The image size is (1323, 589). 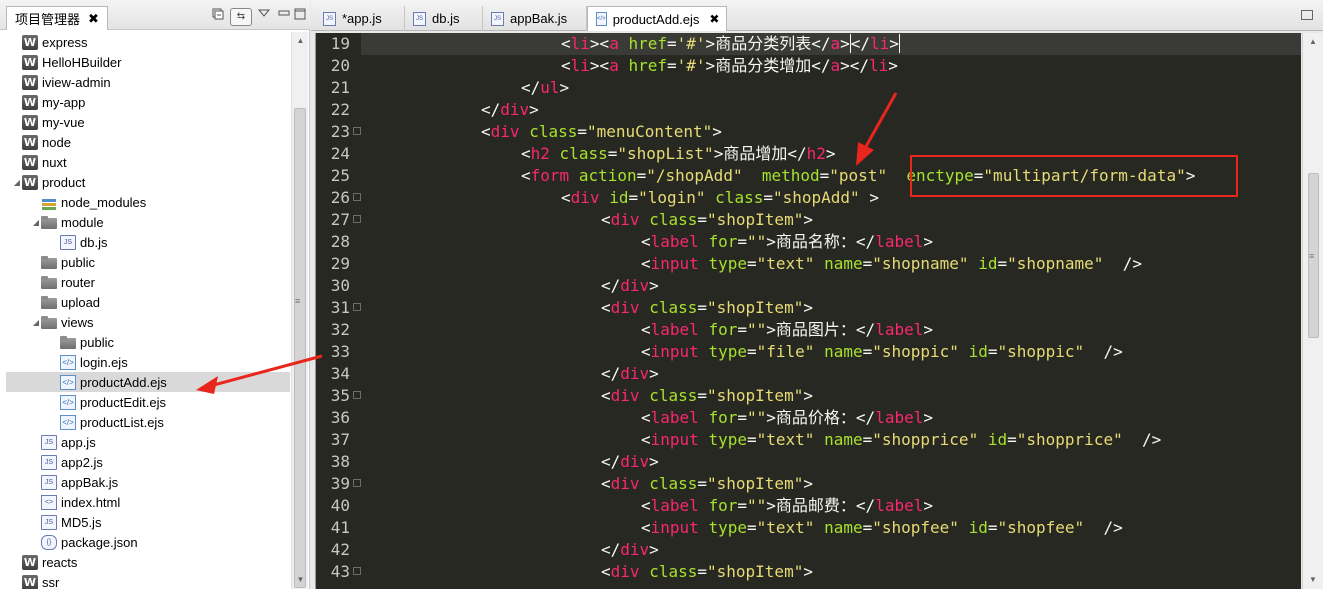 I want to click on tree-item-upload: upload, so click(x=148, y=302).